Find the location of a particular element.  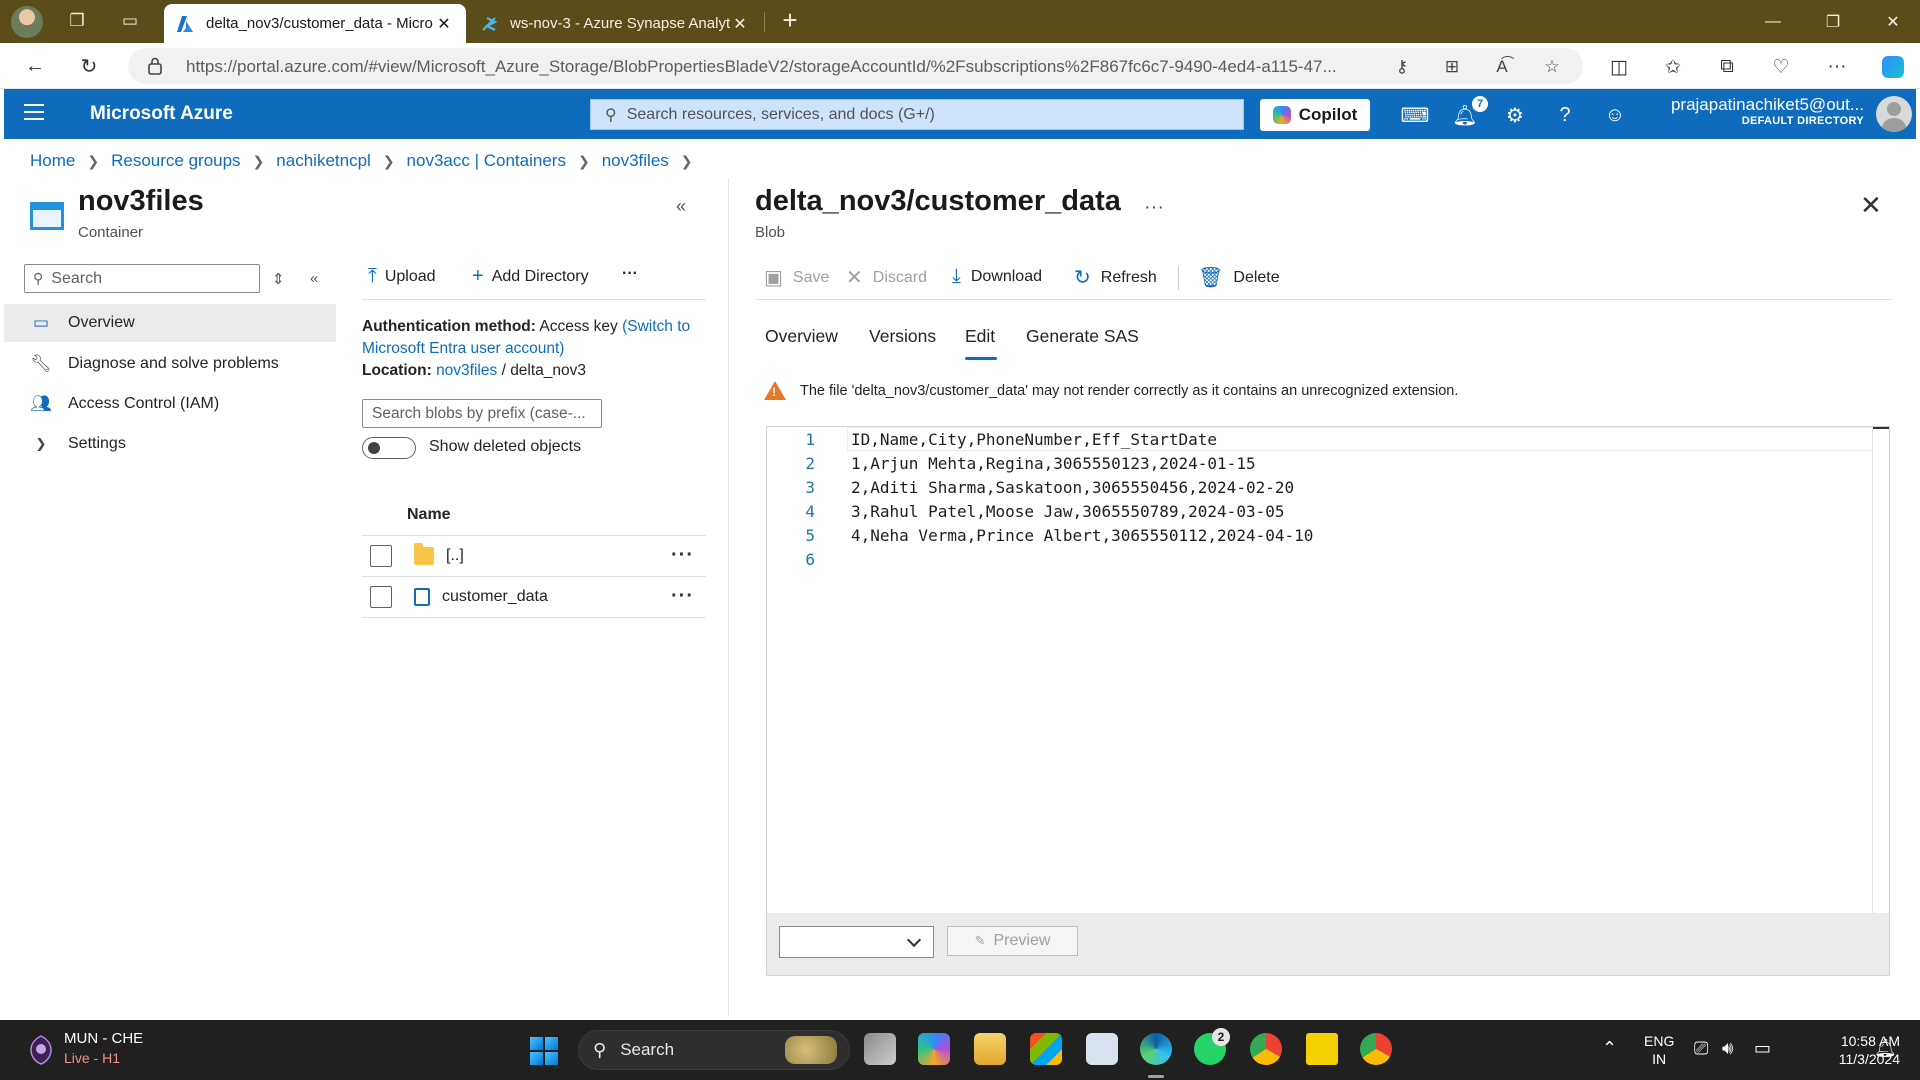

favorite-star-icon: ☆ is located at coordinates (1552, 67).